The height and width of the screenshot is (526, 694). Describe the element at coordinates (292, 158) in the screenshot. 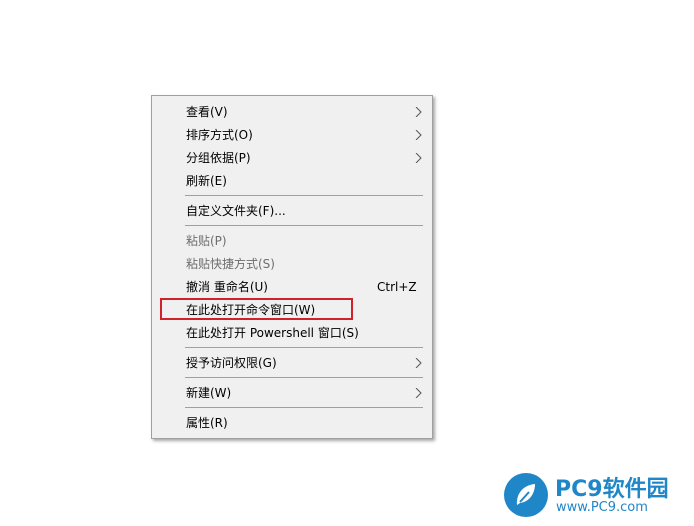

I see `menu-item-group-by: 分组依据(P)` at that location.